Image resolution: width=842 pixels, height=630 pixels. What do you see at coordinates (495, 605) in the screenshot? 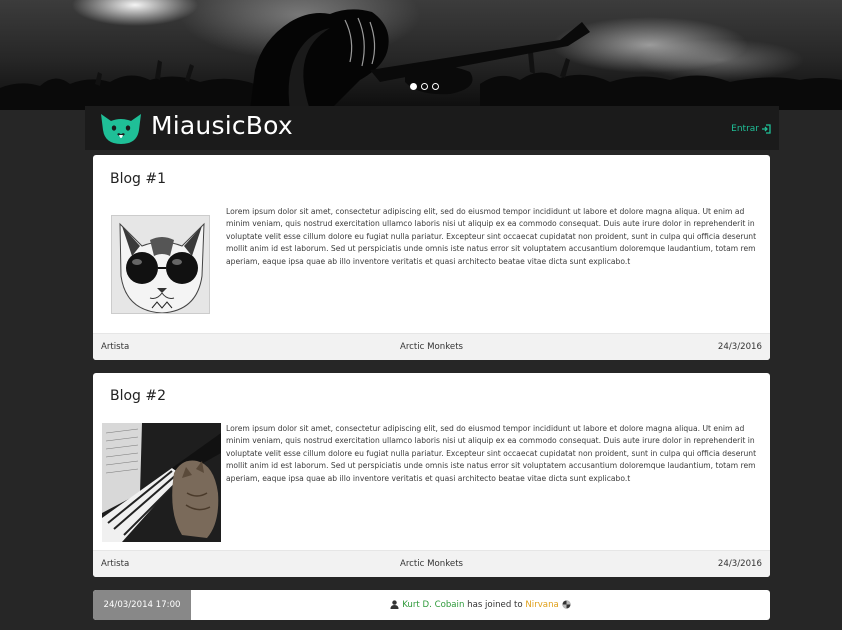
I see `activity-action: has joined to` at bounding box center [495, 605].